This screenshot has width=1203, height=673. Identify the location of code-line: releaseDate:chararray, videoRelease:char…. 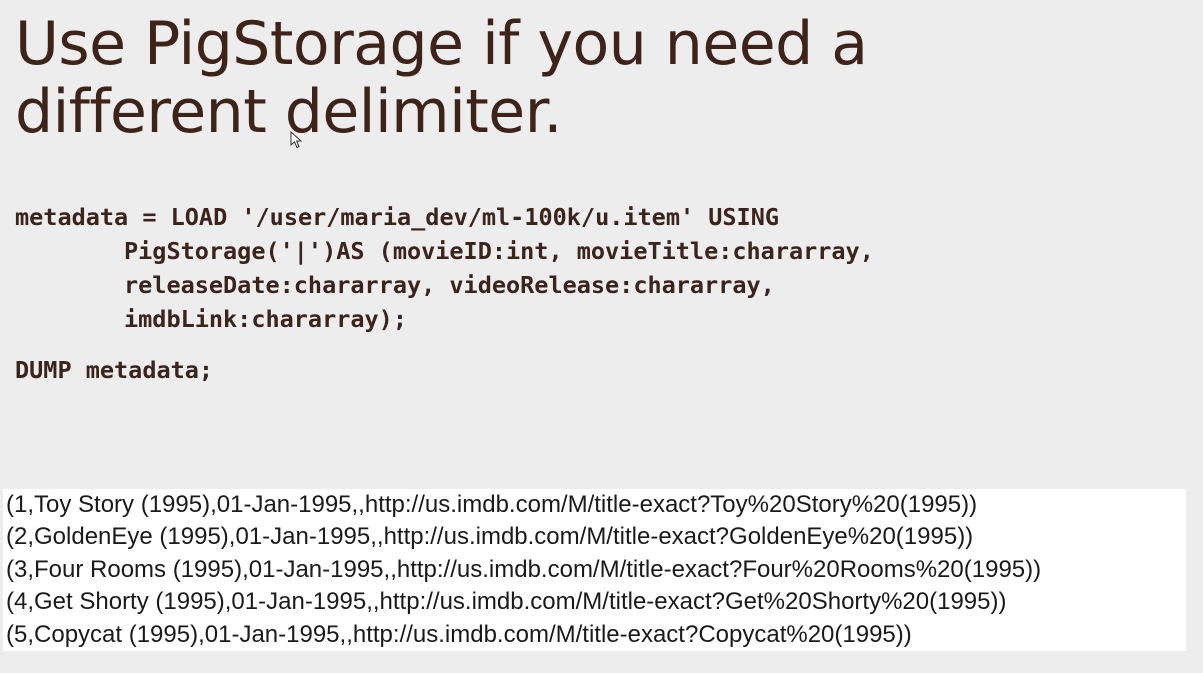
(449, 285).